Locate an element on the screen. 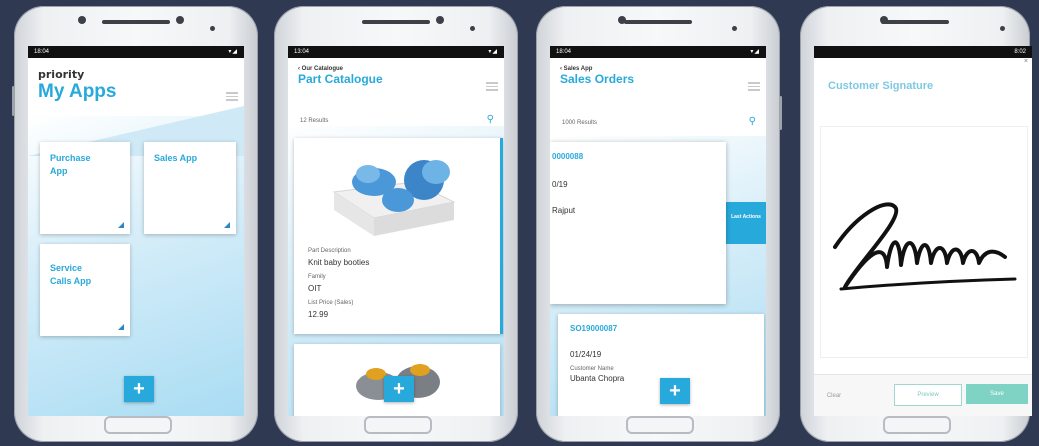 The width and height of the screenshot is (1039, 446). order-date: 0/19 is located at coordinates (560, 184).